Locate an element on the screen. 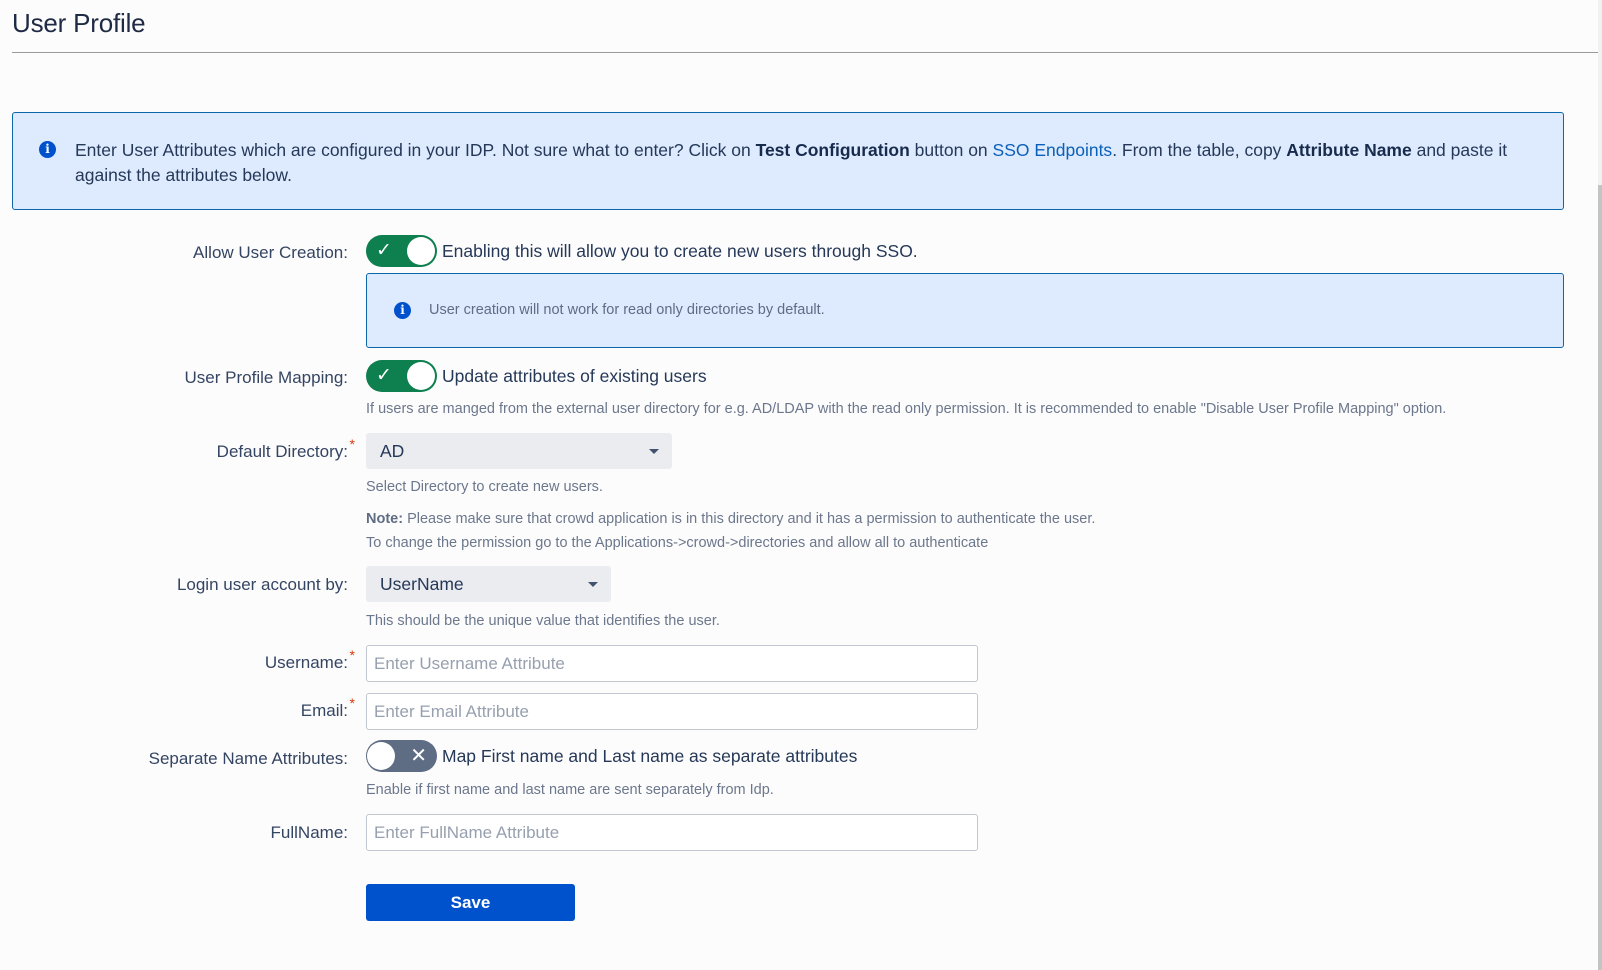  label-text: Email: is located at coordinates (324, 710).